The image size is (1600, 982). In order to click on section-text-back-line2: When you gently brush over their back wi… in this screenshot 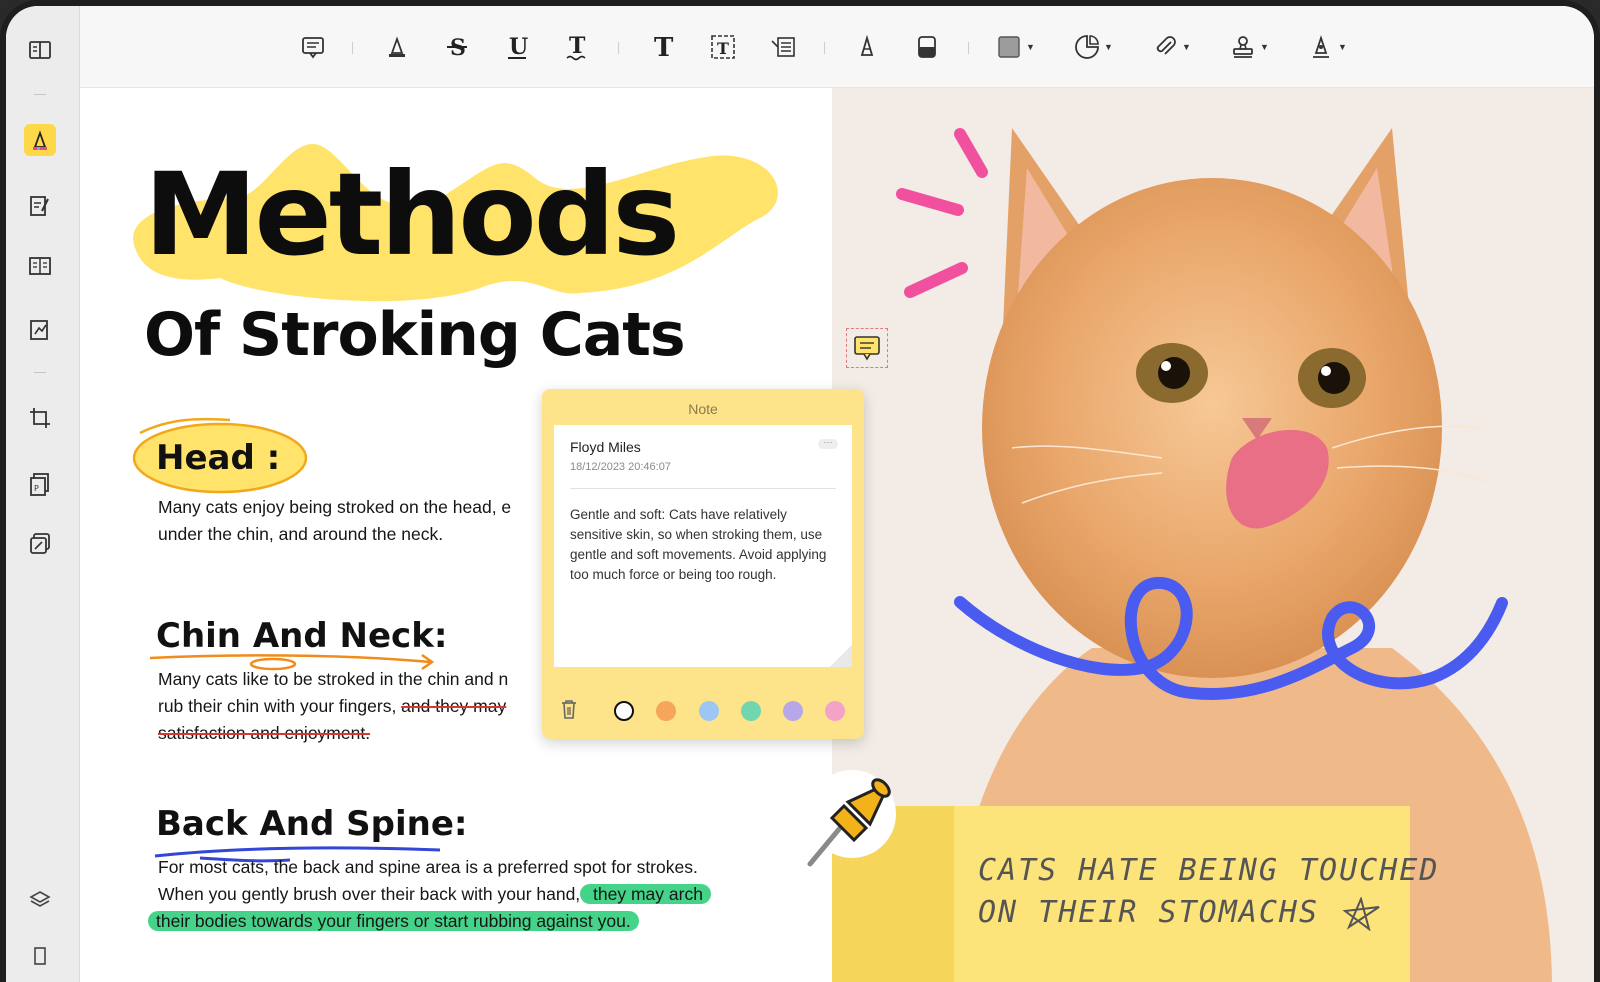, I will do `click(434, 894)`.